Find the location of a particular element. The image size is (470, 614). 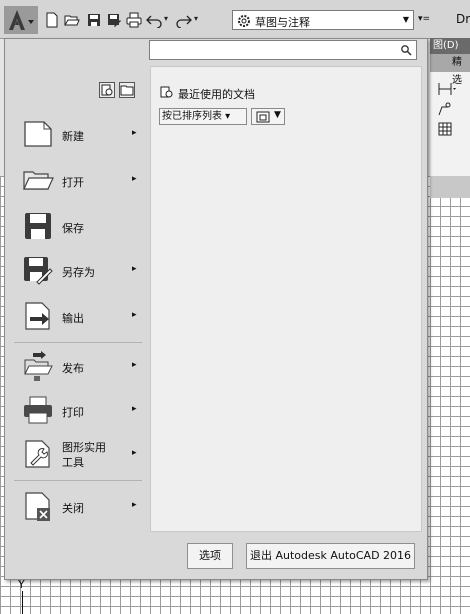

command-publish: 发布 ▸ is located at coordinates (76, 366).